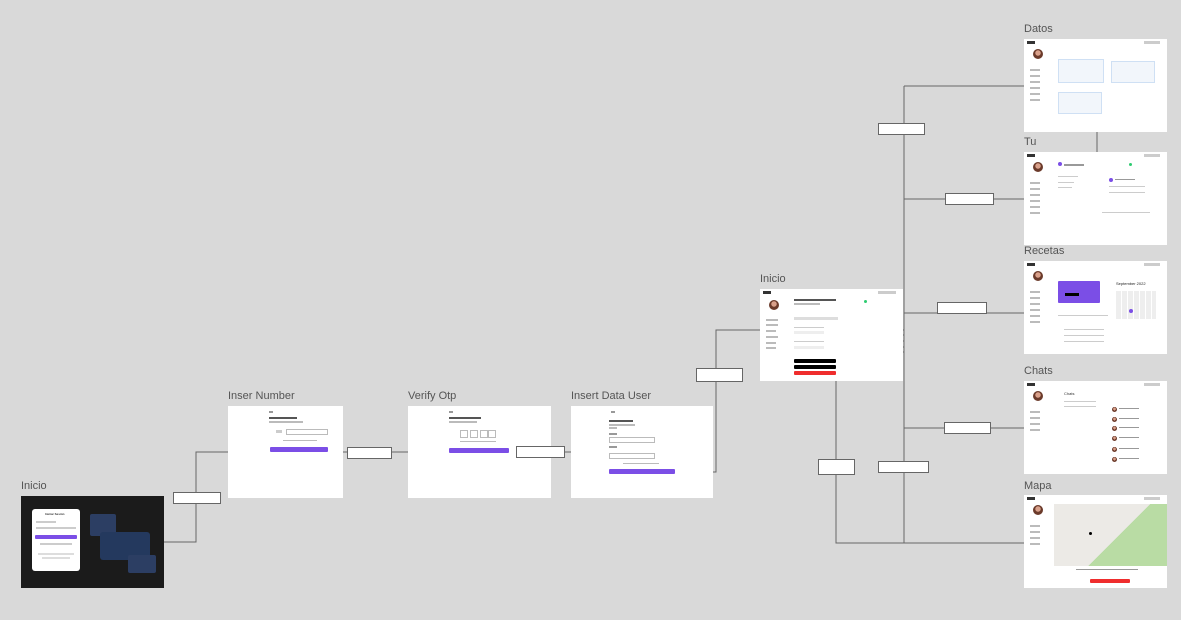  Describe the element at coordinates (432, 396) in the screenshot. I see `frame-label-verify-otp: Verify Otp` at that location.